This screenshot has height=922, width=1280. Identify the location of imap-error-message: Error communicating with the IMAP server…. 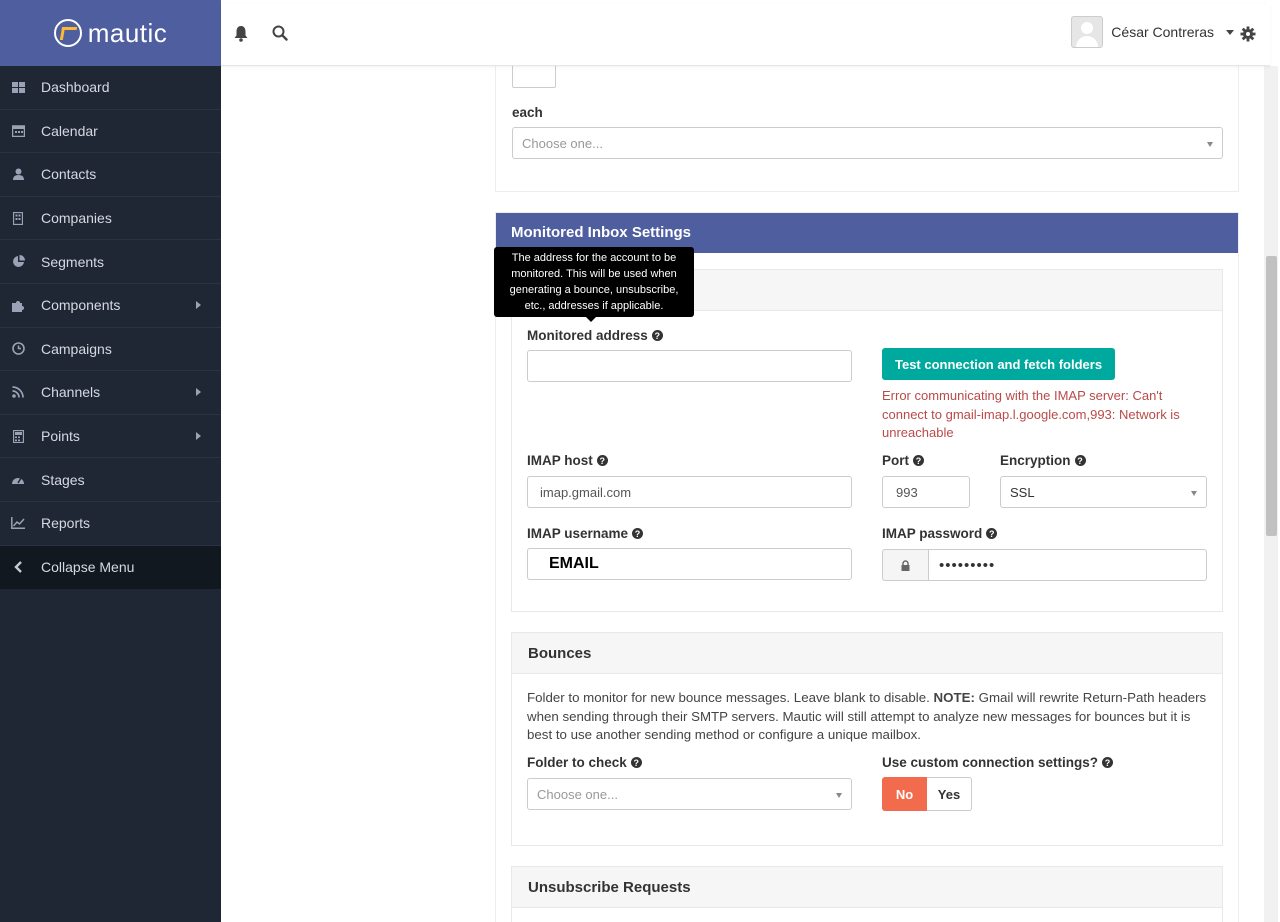
(1031, 414).